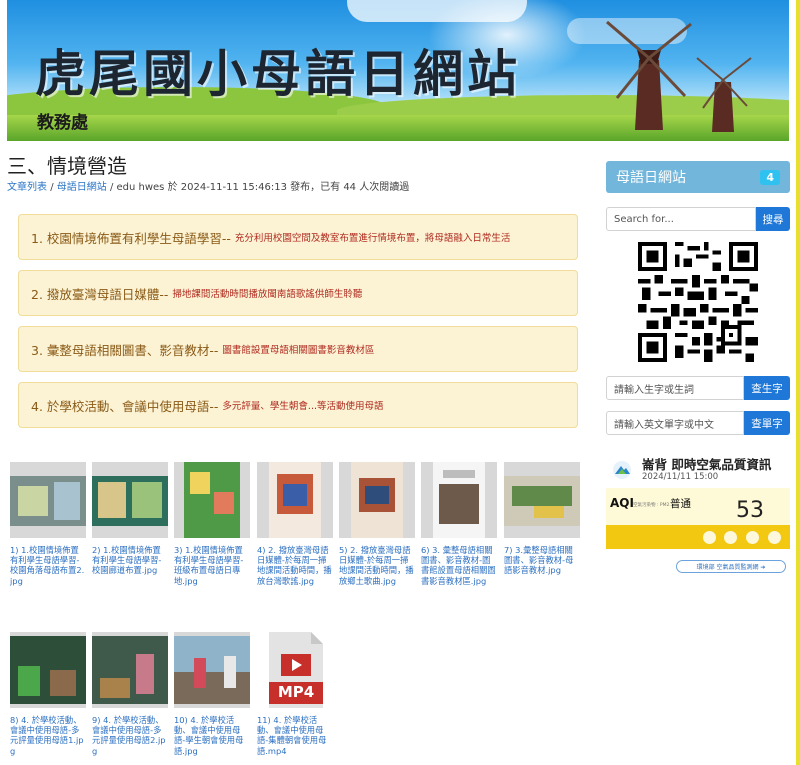 The image size is (800, 765). What do you see at coordinates (437, 11) in the screenshot?
I see `banner-cloud` at bounding box center [437, 11].